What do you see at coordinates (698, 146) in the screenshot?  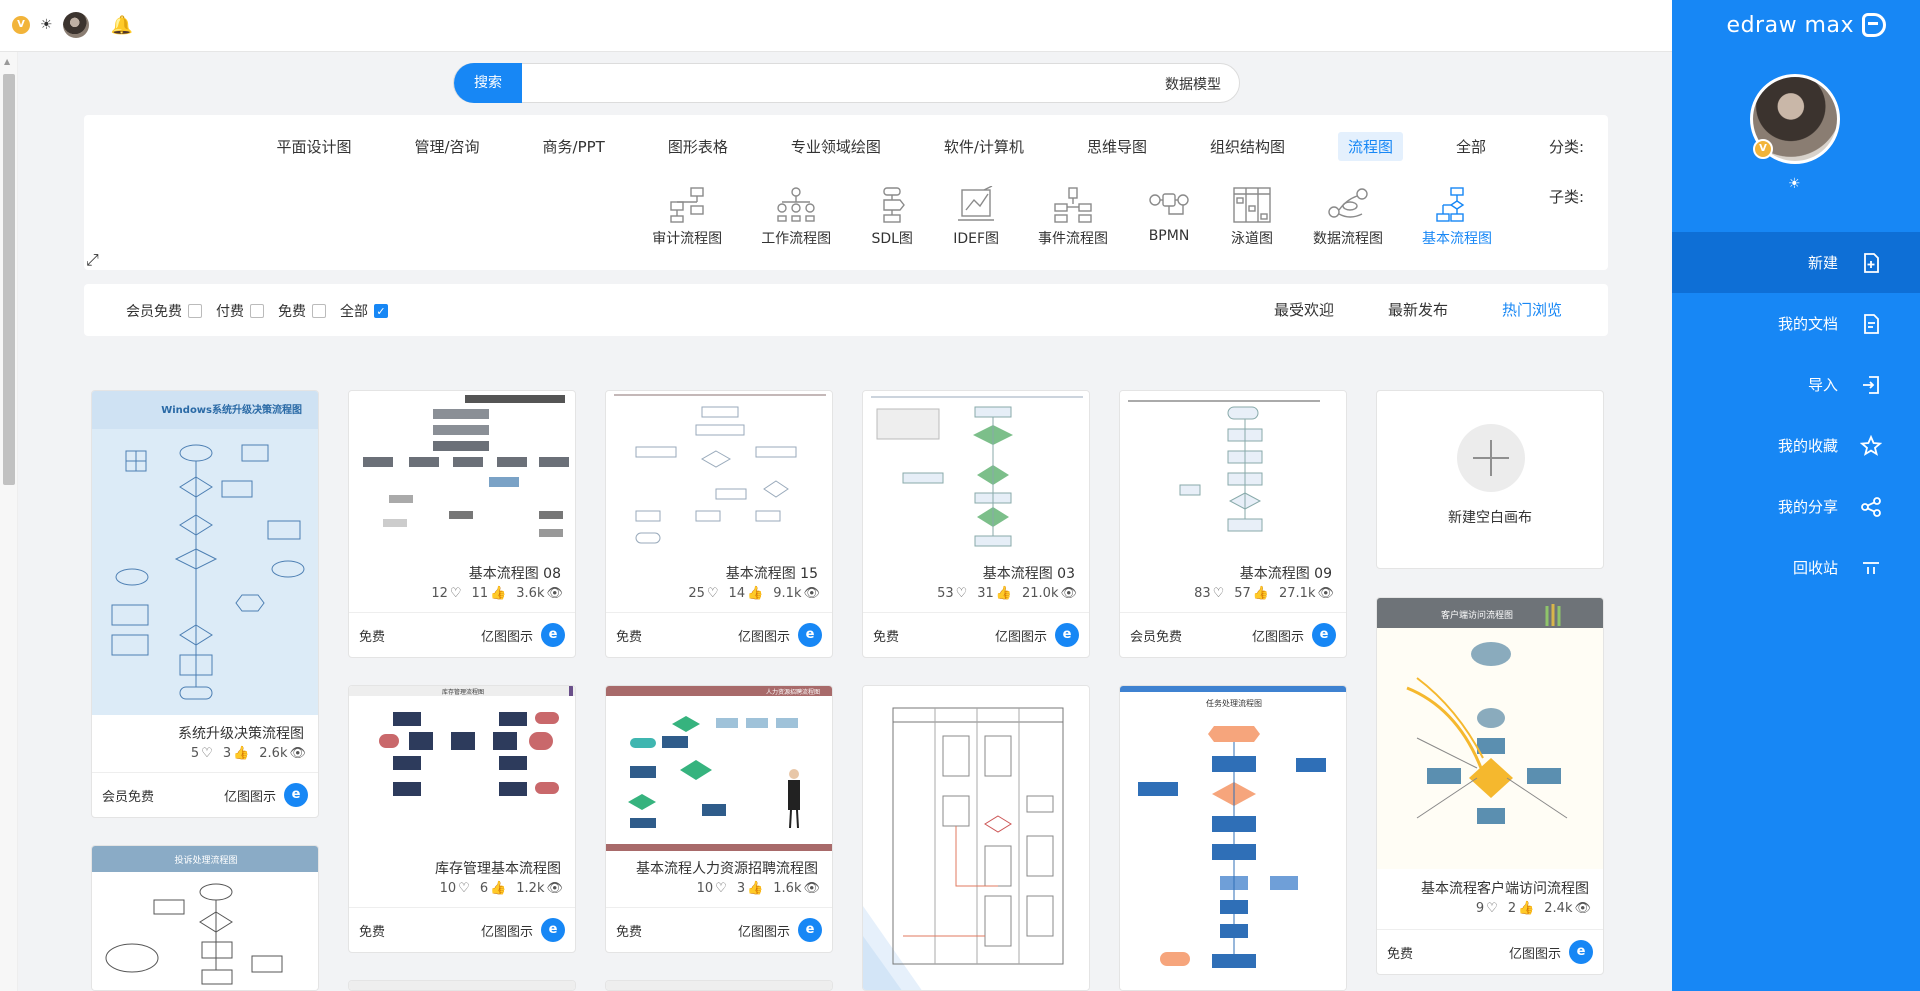 I see `category-graphic-table: 图形表格` at bounding box center [698, 146].